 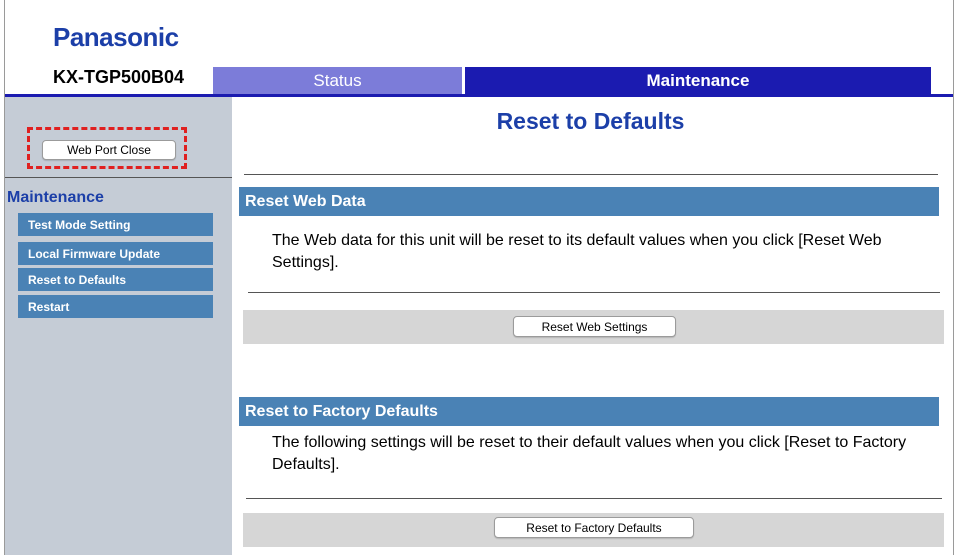 What do you see at coordinates (118, 177) in the screenshot?
I see `sidebar-divider` at bounding box center [118, 177].